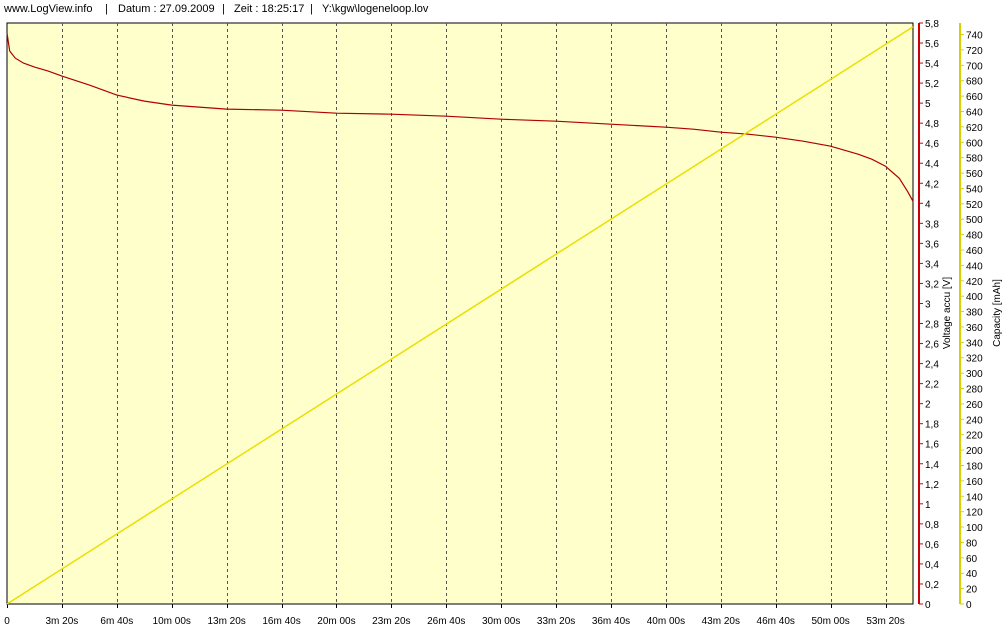 The width and height of the screenshot is (1008, 629). What do you see at coordinates (997, 313) in the screenshot?
I see `capacity-axis-title: Capacity [mAh]` at bounding box center [997, 313].